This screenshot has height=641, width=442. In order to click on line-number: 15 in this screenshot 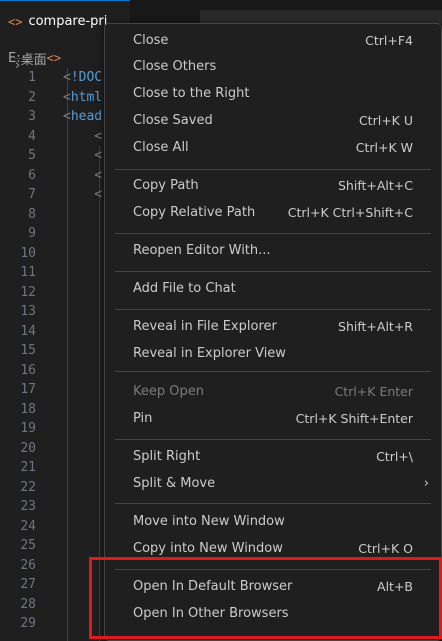, I will do `click(28, 350)`.